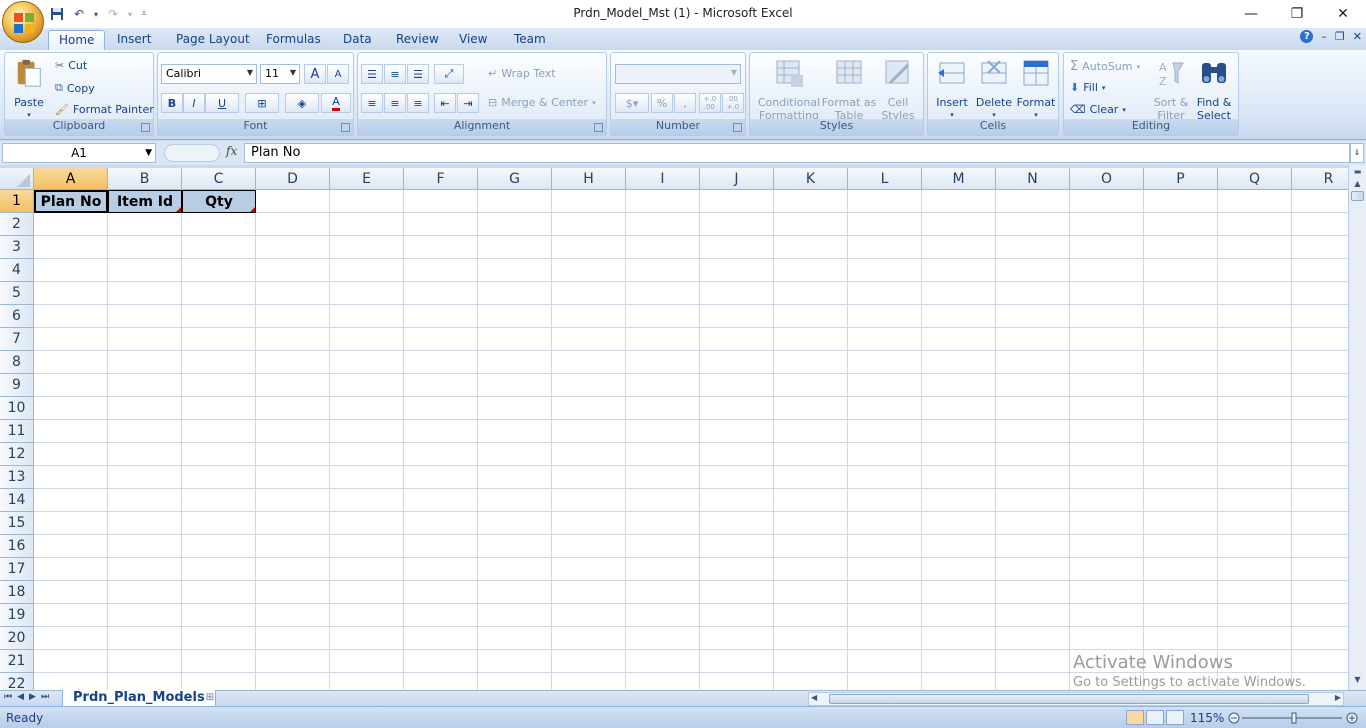 This screenshot has width=1366, height=728. Describe the element at coordinates (71, 201) in the screenshot. I see `cell-a1: Plan No` at that location.